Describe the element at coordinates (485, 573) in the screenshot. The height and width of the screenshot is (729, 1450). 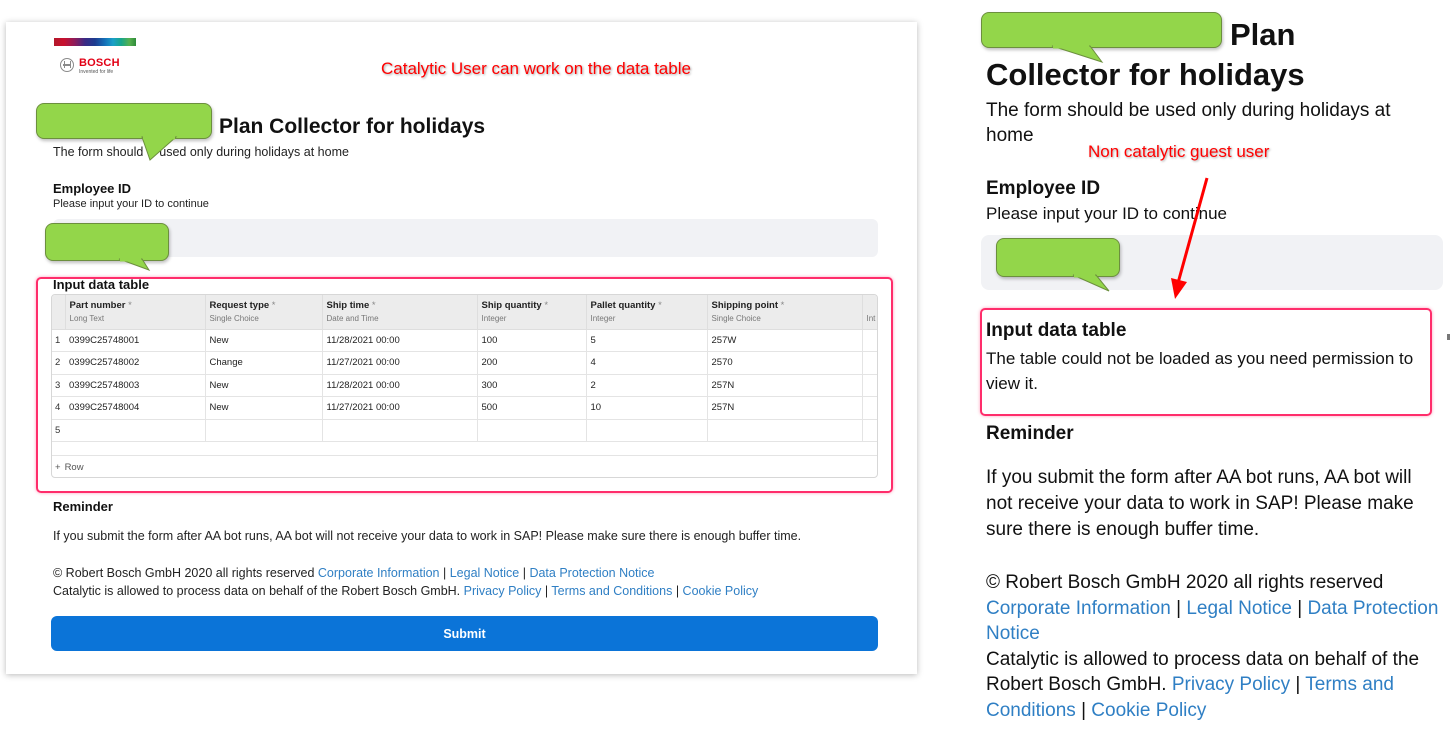
I see `legal-notice-link: Legal Notice` at that location.